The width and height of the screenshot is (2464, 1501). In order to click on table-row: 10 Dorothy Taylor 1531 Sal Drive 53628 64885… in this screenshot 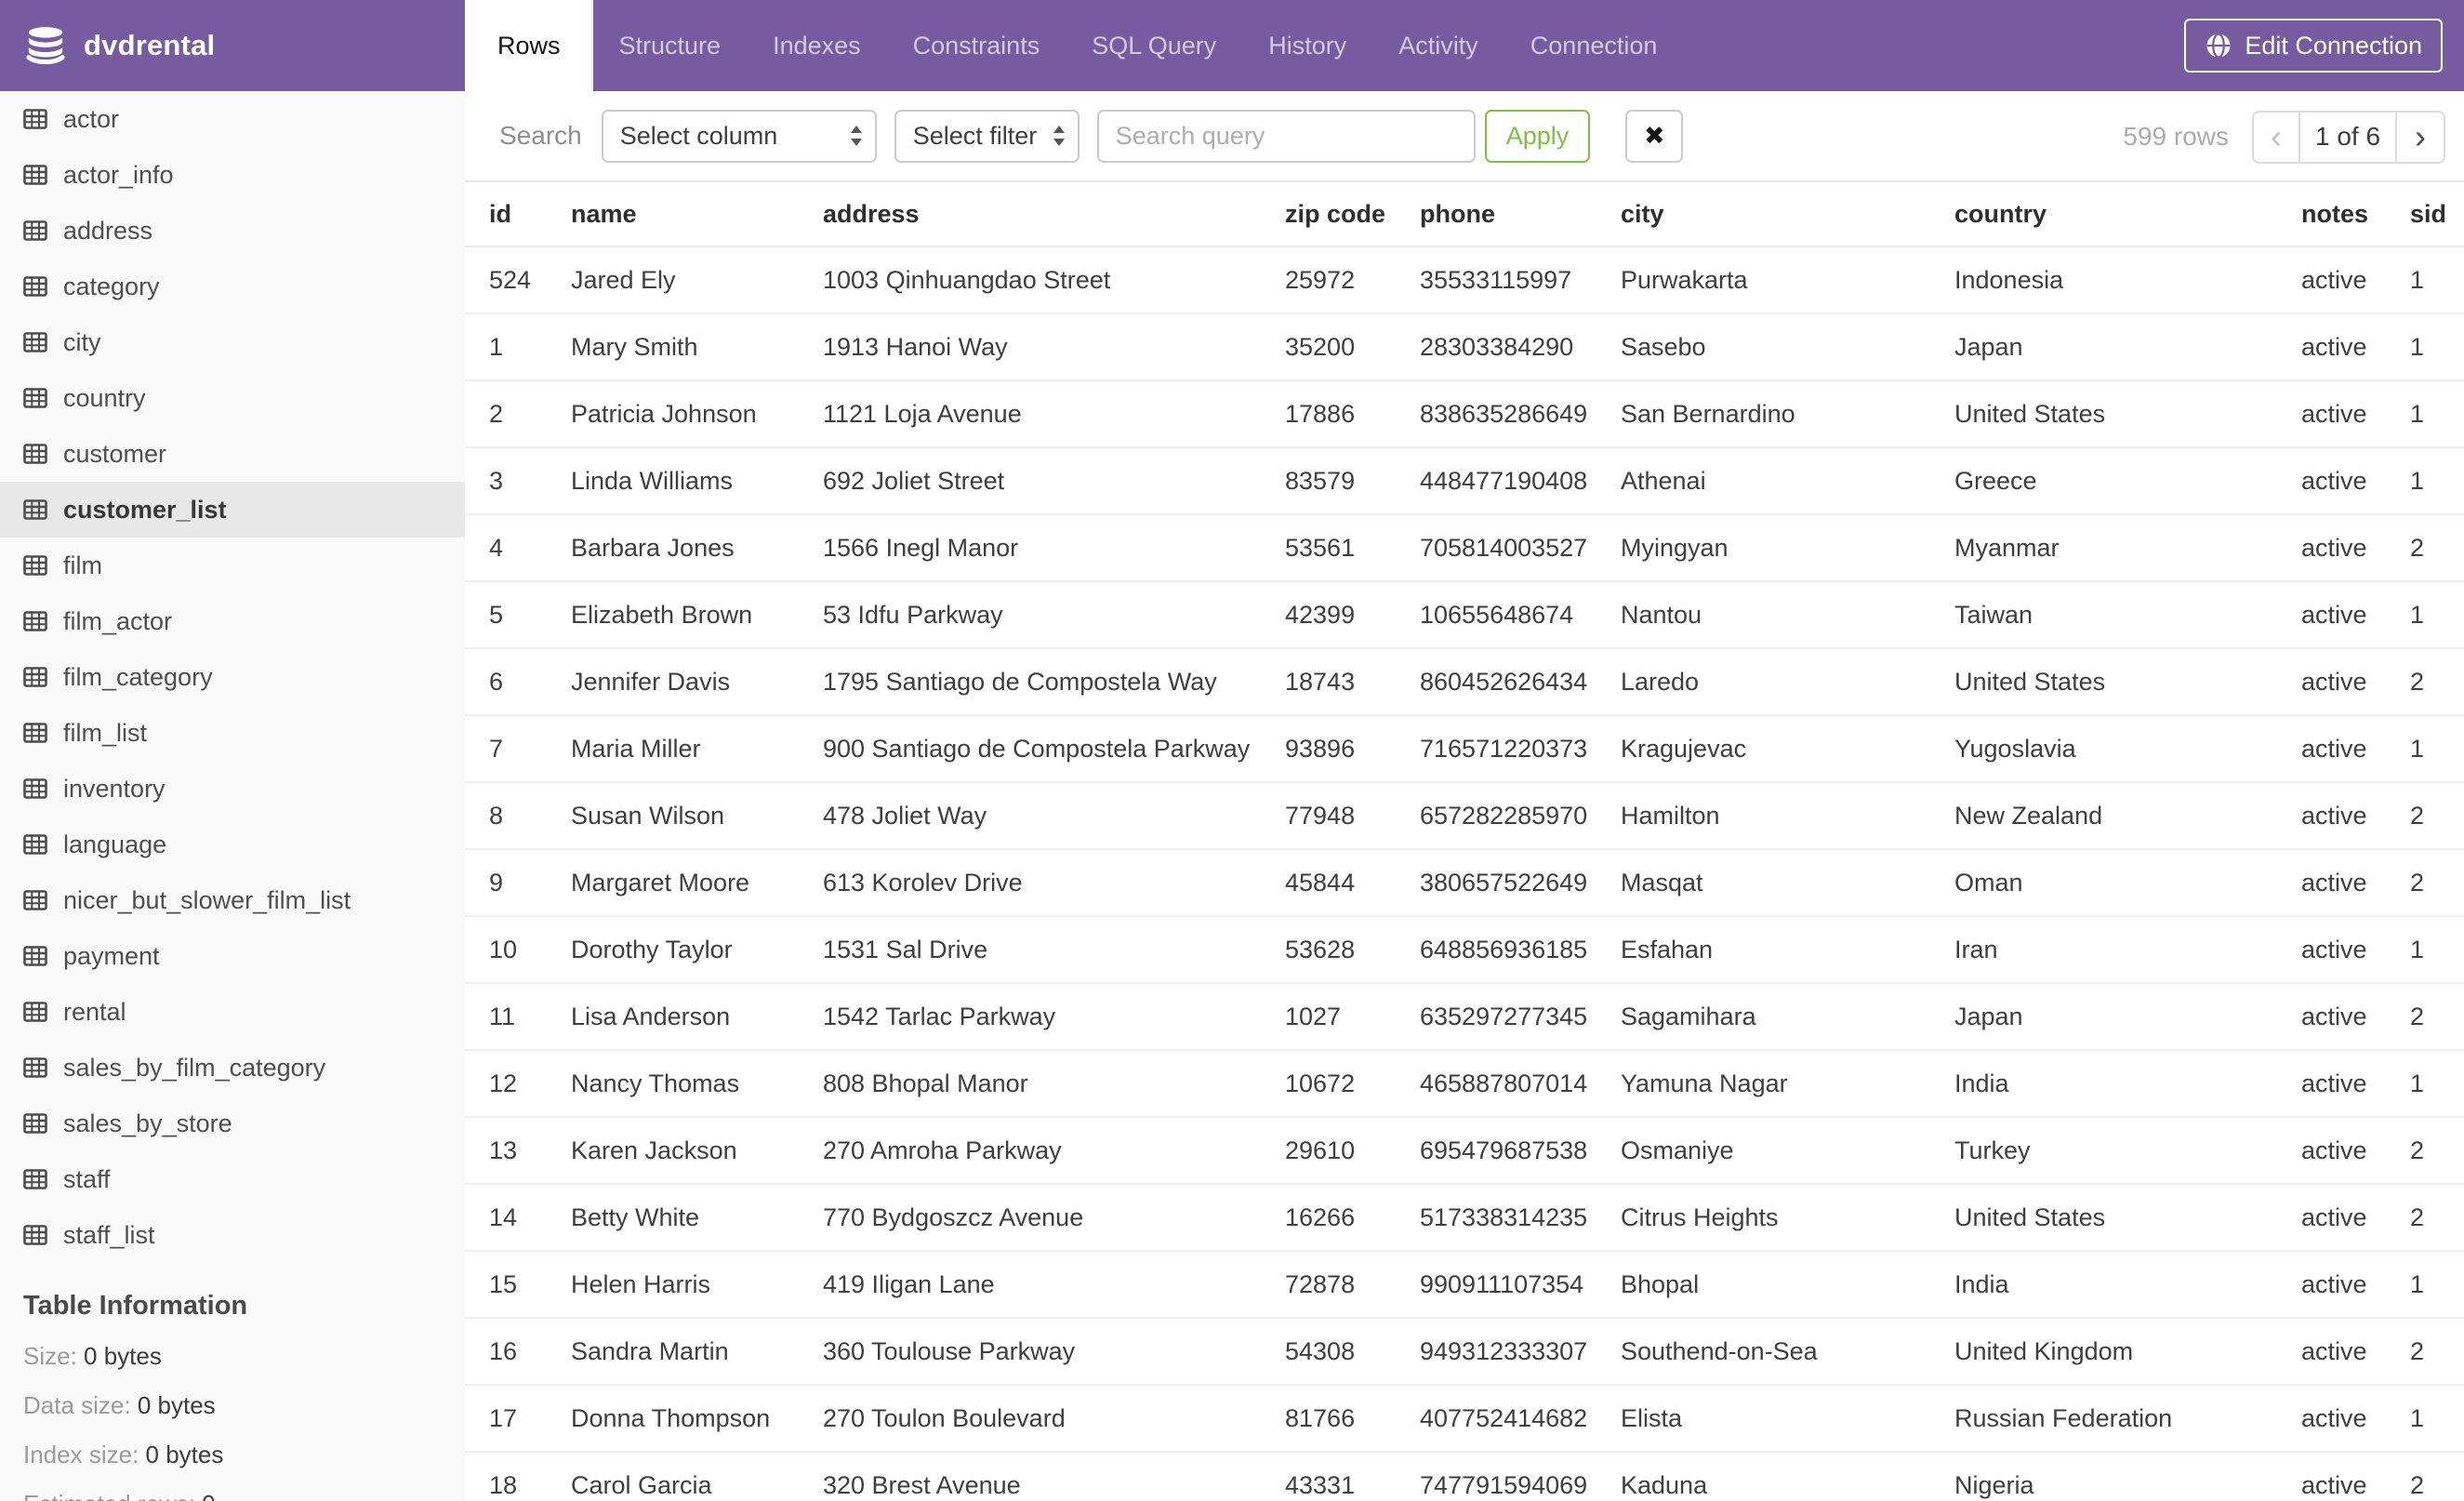, I will do `click(1464, 950)`.